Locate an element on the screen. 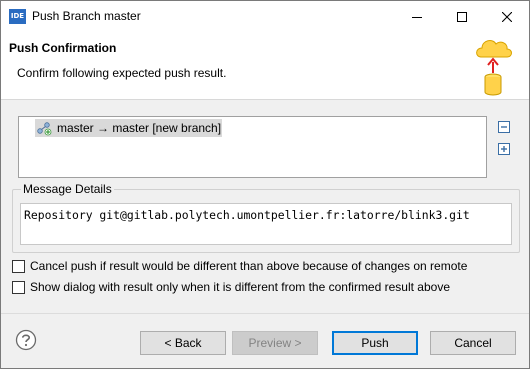  collapse-all-button is located at coordinates (504, 127).